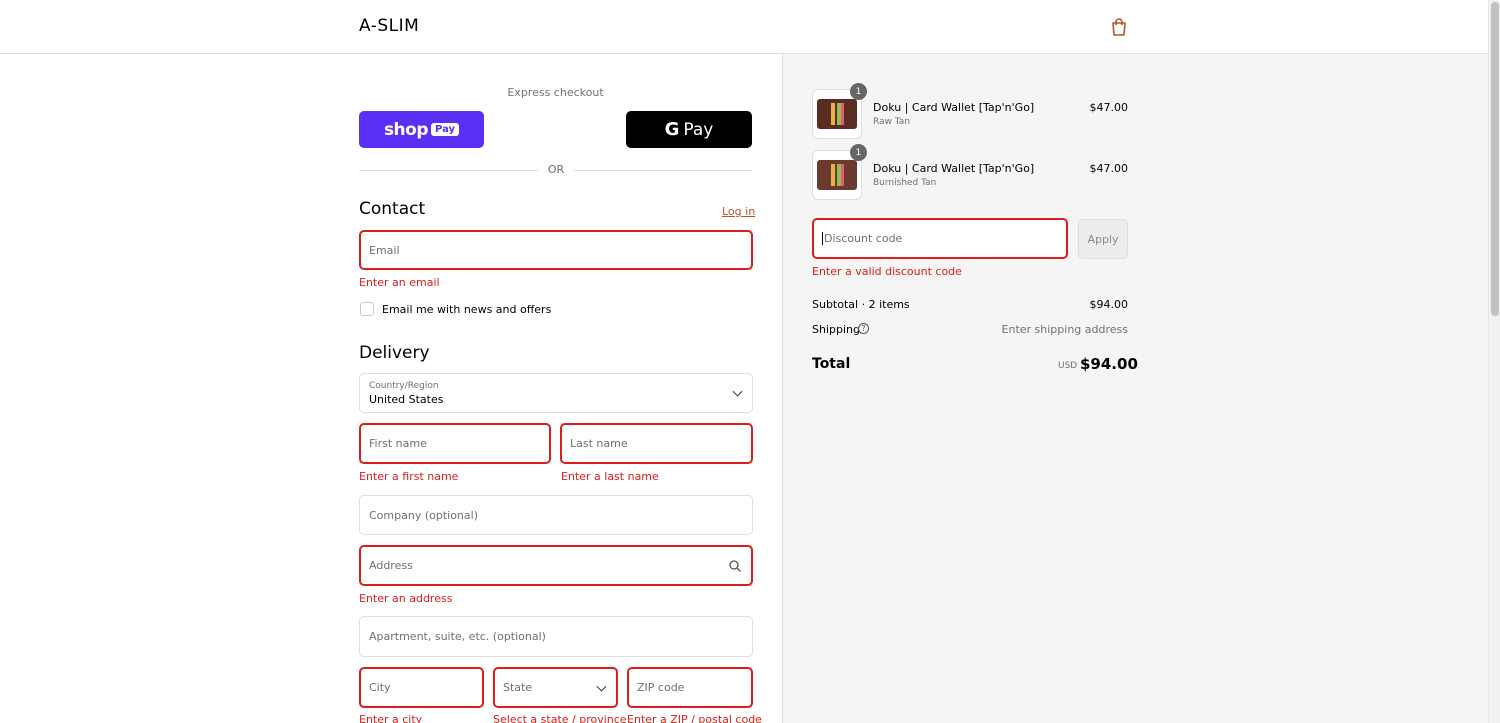  Describe the element at coordinates (698, 129) in the screenshot. I see `google-pay-label: Pay` at that location.